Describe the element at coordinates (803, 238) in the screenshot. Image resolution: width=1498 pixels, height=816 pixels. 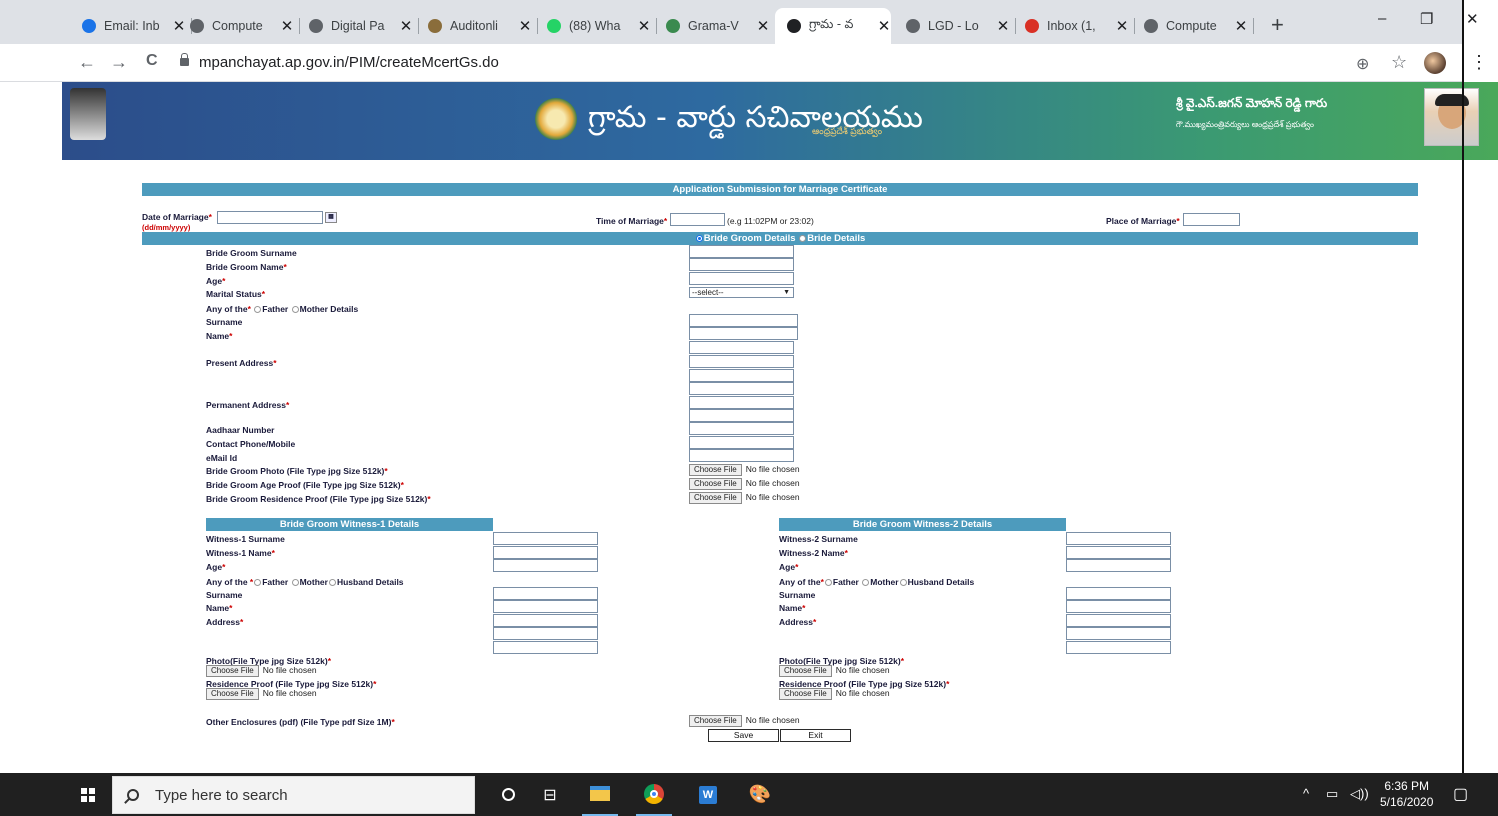
I see `bride-details-radio` at that location.